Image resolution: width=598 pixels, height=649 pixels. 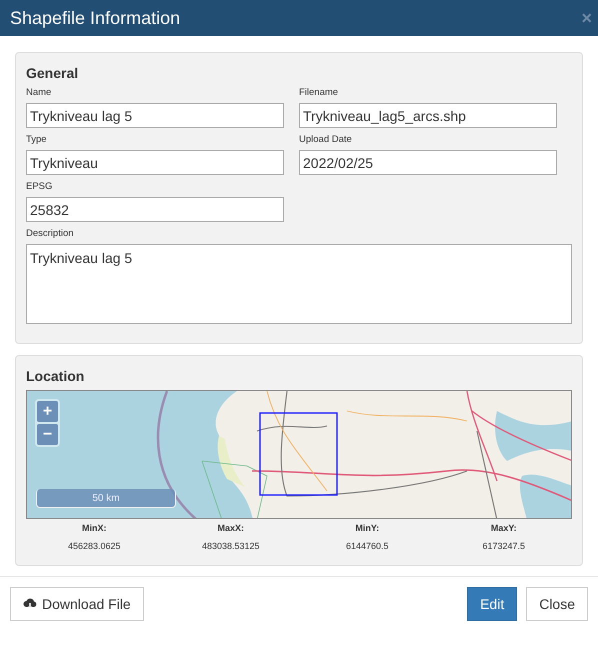 What do you see at coordinates (492, 604) in the screenshot?
I see `edit-button: Edit` at bounding box center [492, 604].